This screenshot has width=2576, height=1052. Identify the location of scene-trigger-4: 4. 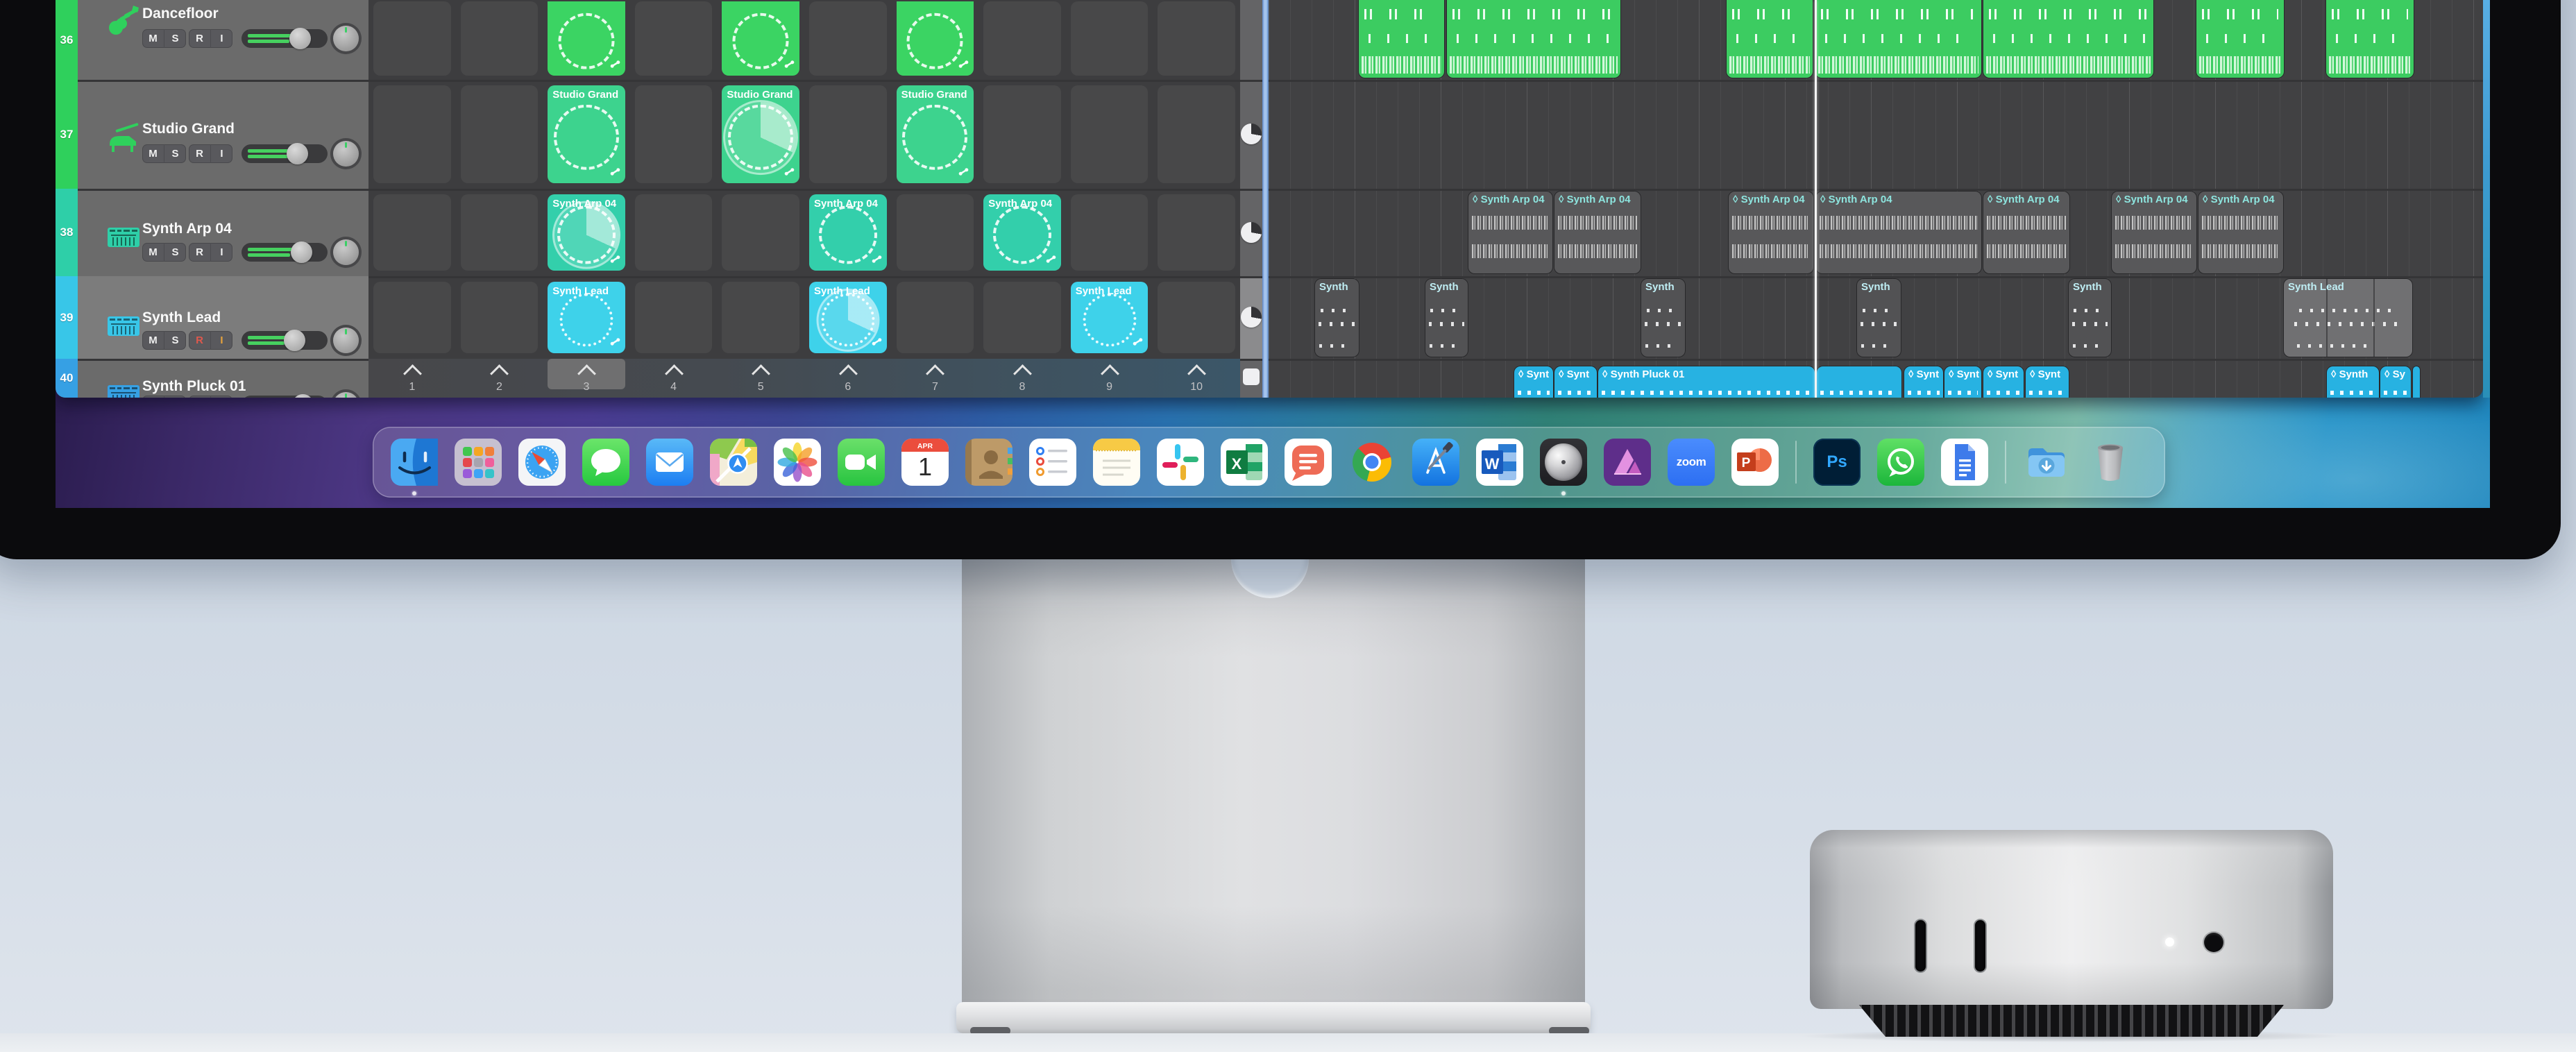
(674, 379).